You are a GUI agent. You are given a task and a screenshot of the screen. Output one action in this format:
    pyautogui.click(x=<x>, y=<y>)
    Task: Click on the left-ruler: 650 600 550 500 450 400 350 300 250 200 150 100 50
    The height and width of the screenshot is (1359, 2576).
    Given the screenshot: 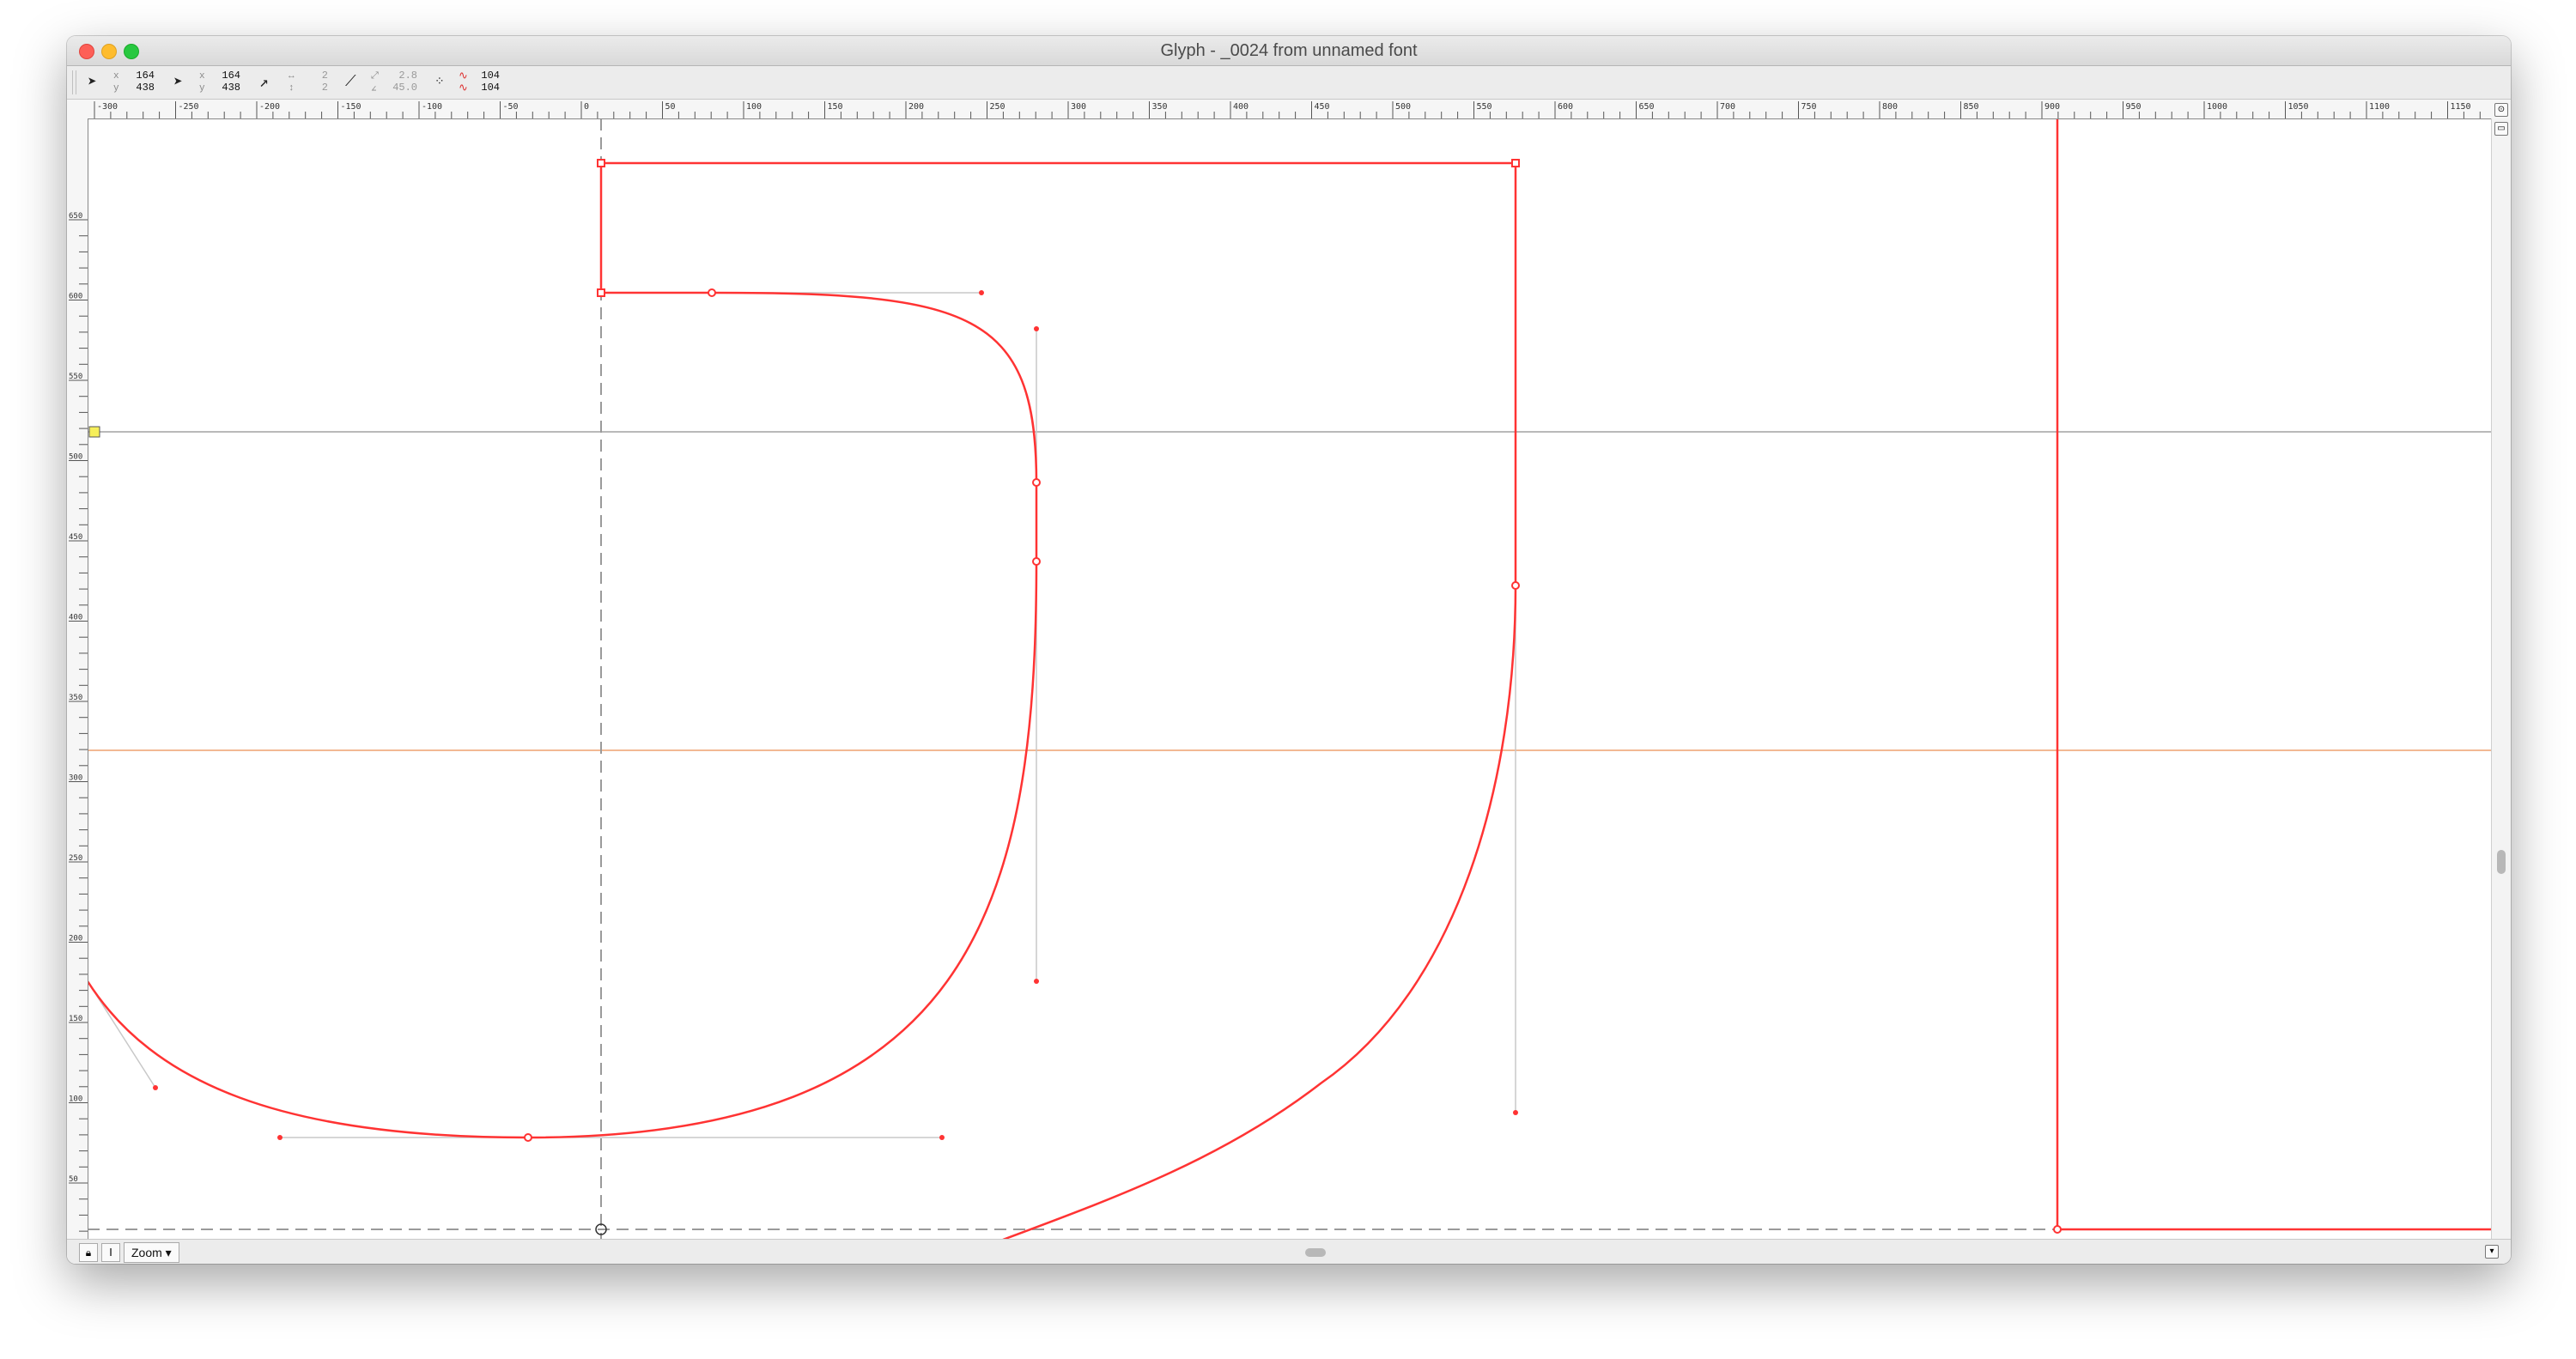 What is the action you would take?
    pyautogui.click(x=77, y=689)
    